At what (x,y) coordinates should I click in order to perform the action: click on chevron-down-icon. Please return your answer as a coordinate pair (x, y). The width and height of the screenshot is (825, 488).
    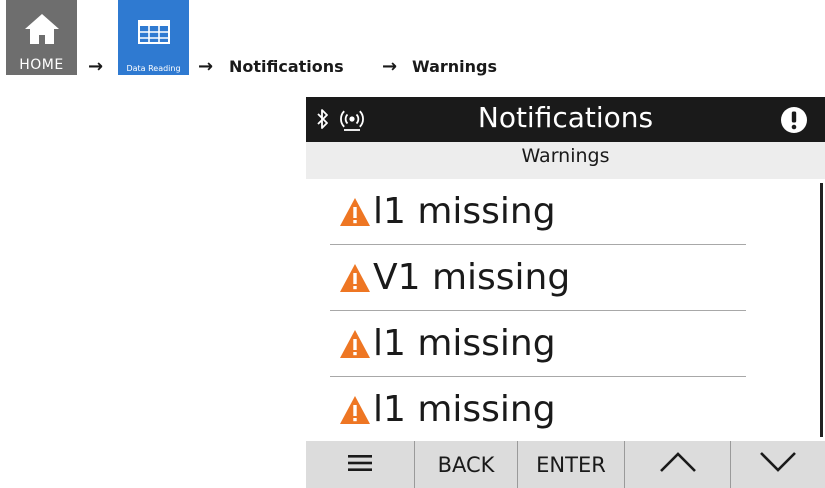
    Looking at the image, I should click on (778, 464).